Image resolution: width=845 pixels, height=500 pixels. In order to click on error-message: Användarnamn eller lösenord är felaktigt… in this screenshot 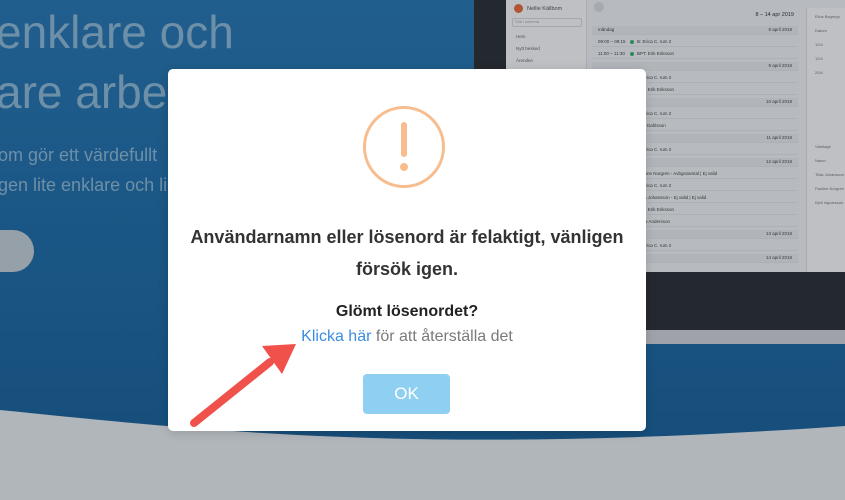, I will do `click(407, 253)`.